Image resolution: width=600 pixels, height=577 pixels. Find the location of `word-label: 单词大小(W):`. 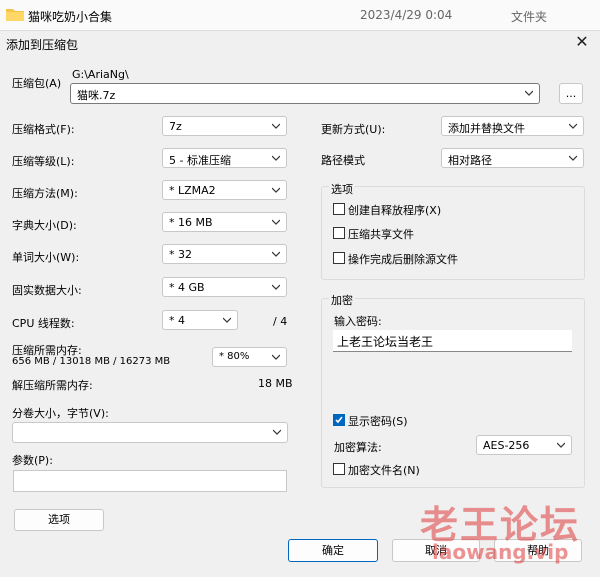

word-label: 单词大小(W): is located at coordinates (46, 257).